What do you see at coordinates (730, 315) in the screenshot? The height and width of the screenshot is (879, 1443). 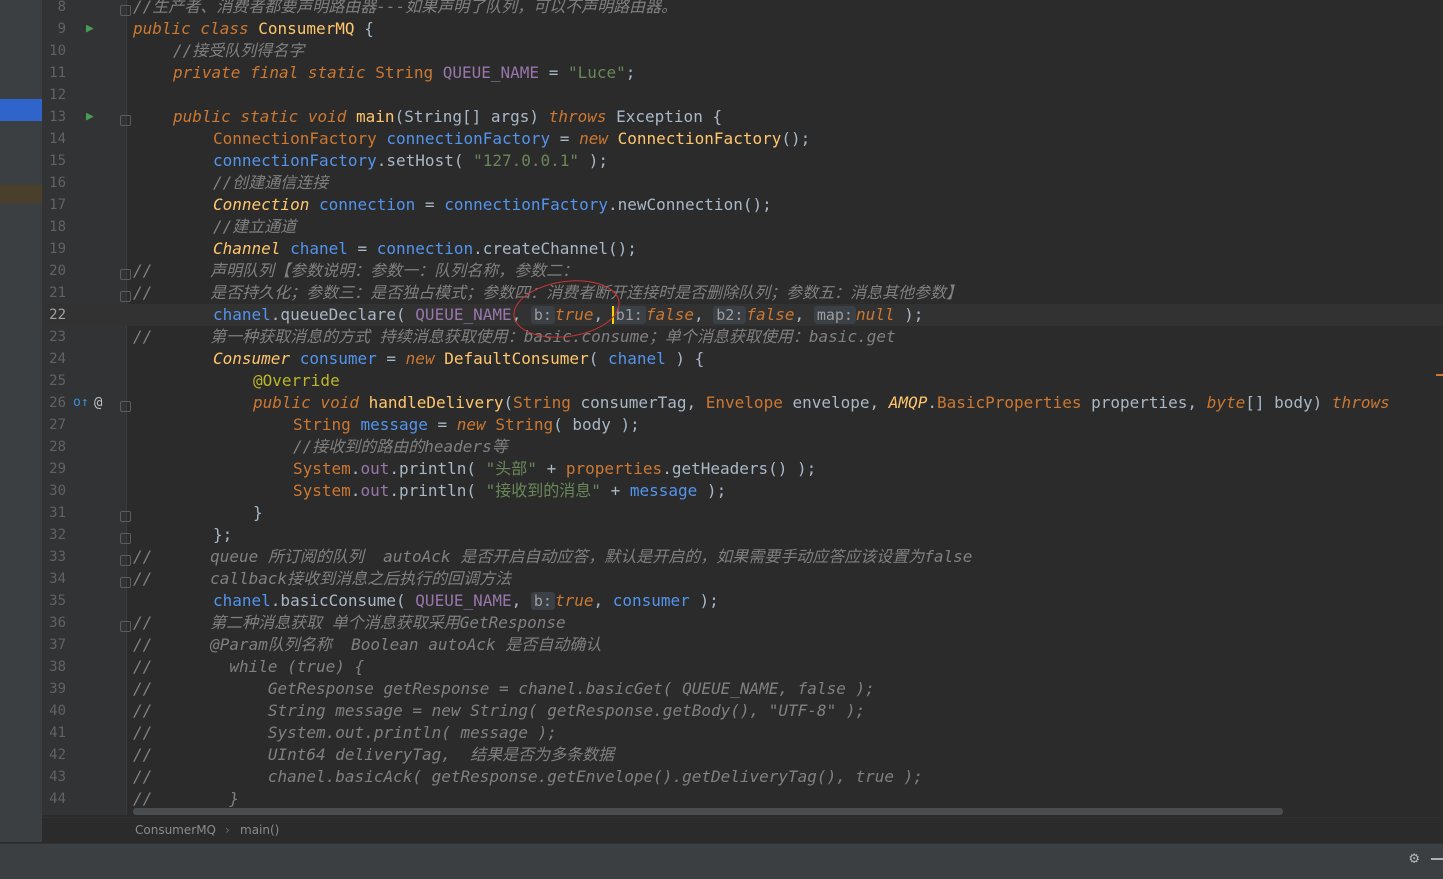 I see `parameter-hint: b2:` at bounding box center [730, 315].